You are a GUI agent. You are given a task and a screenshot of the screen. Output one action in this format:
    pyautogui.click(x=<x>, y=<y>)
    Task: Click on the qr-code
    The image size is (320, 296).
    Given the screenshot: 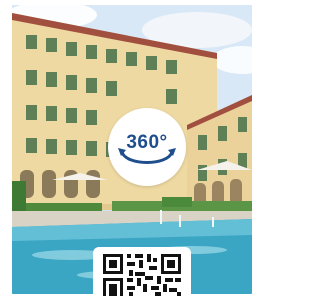 What is the action you would take?
    pyautogui.click(x=142, y=271)
    